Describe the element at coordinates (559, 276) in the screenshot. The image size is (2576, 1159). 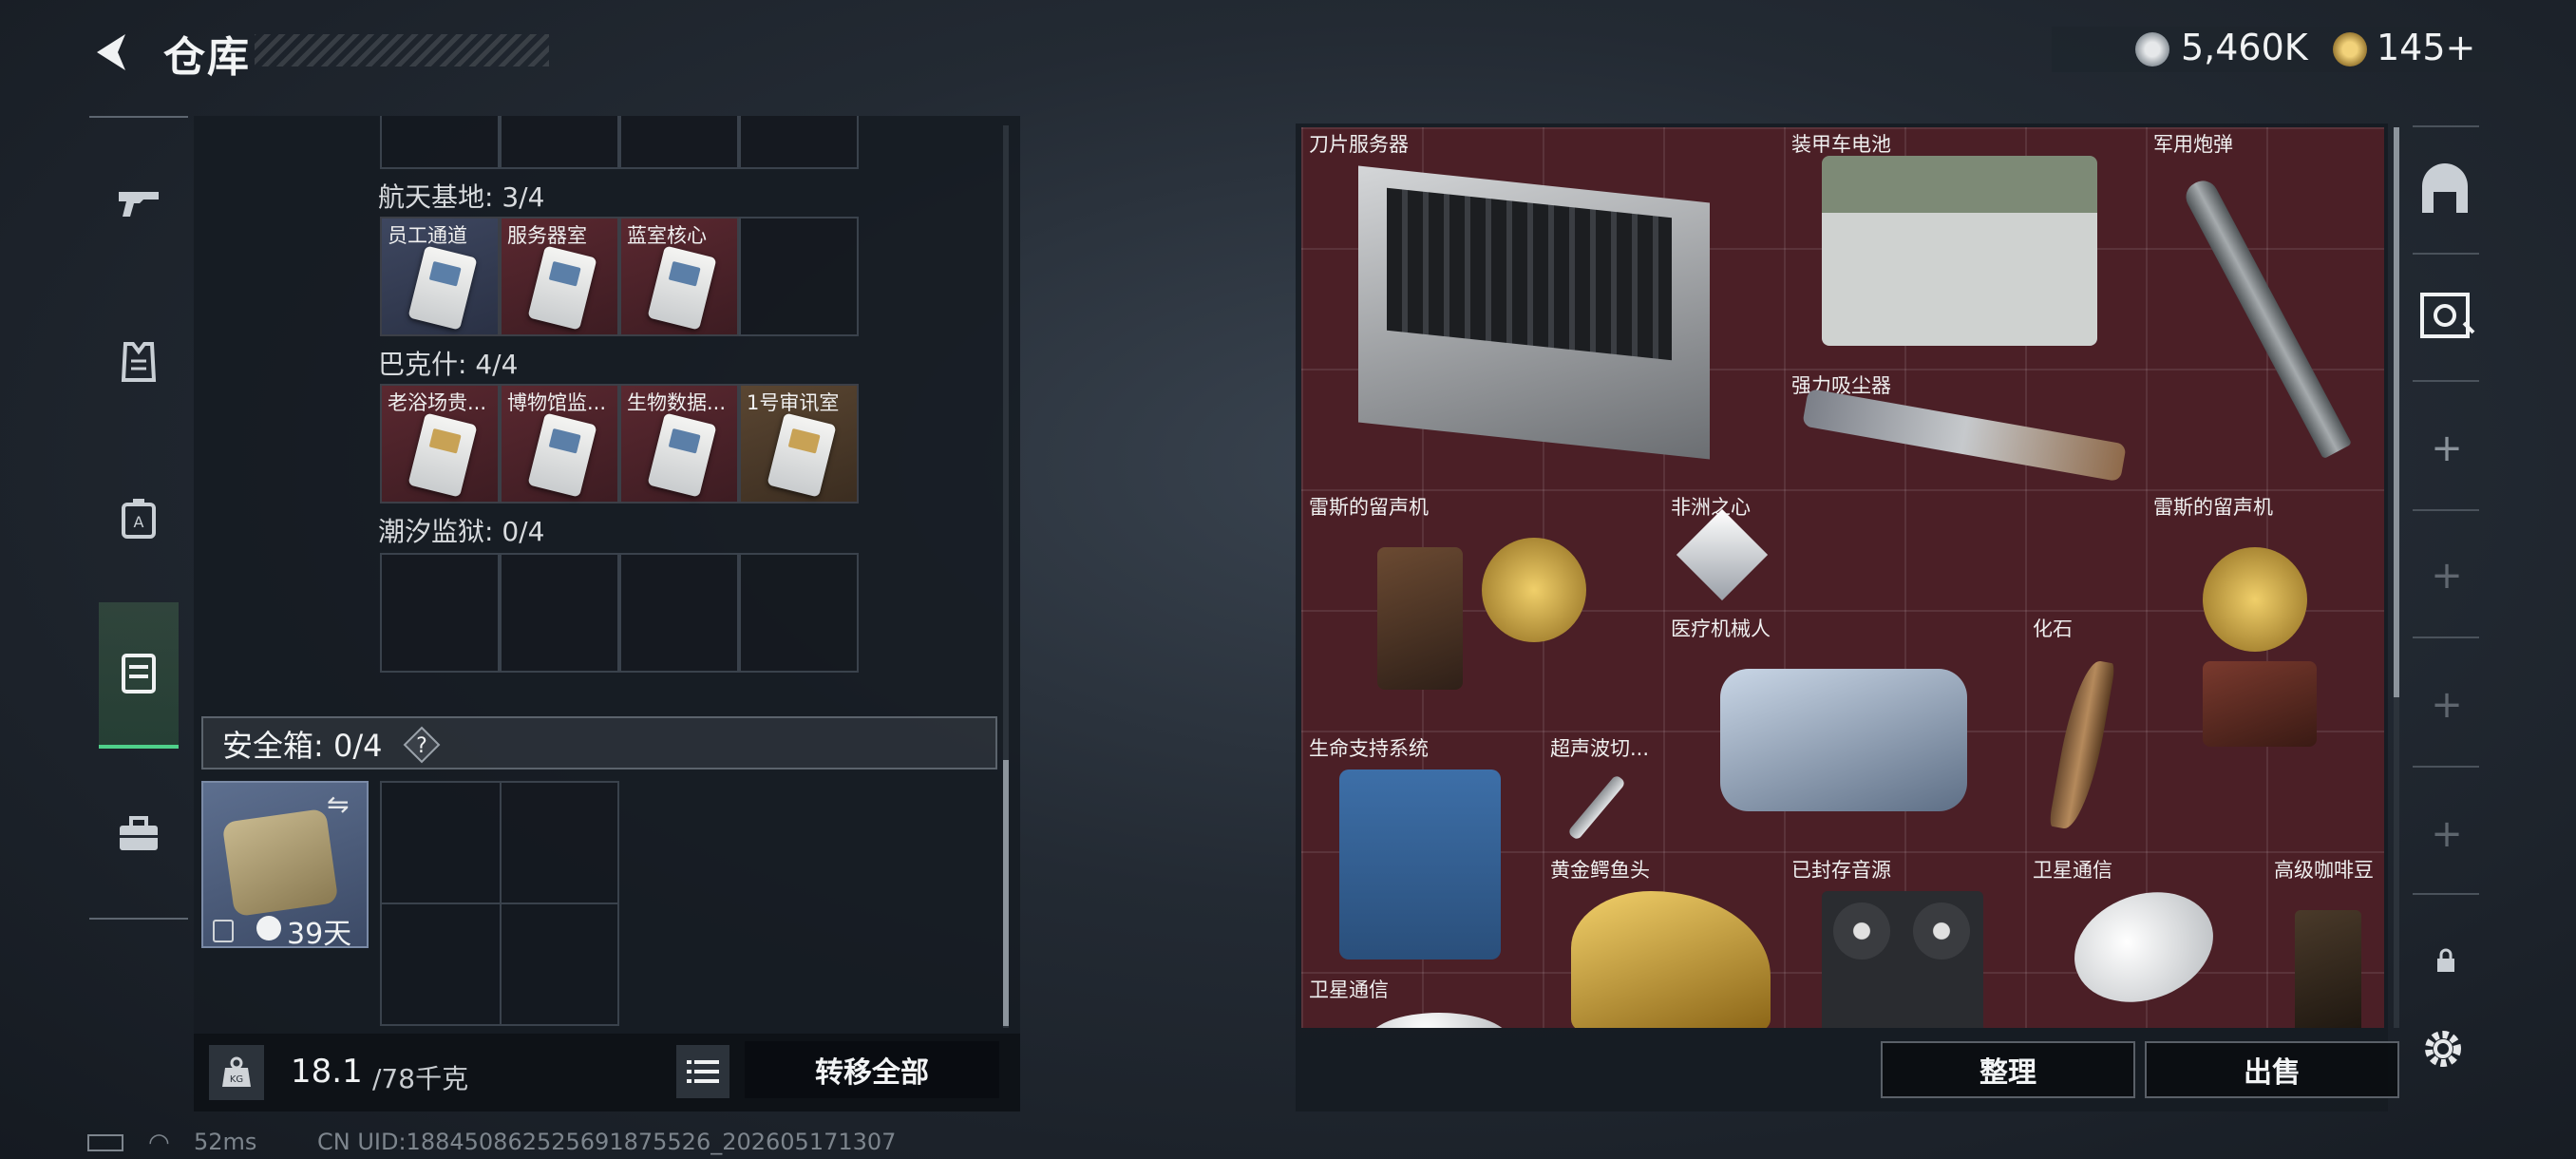
I see `keycard-item: 服务器室` at that location.